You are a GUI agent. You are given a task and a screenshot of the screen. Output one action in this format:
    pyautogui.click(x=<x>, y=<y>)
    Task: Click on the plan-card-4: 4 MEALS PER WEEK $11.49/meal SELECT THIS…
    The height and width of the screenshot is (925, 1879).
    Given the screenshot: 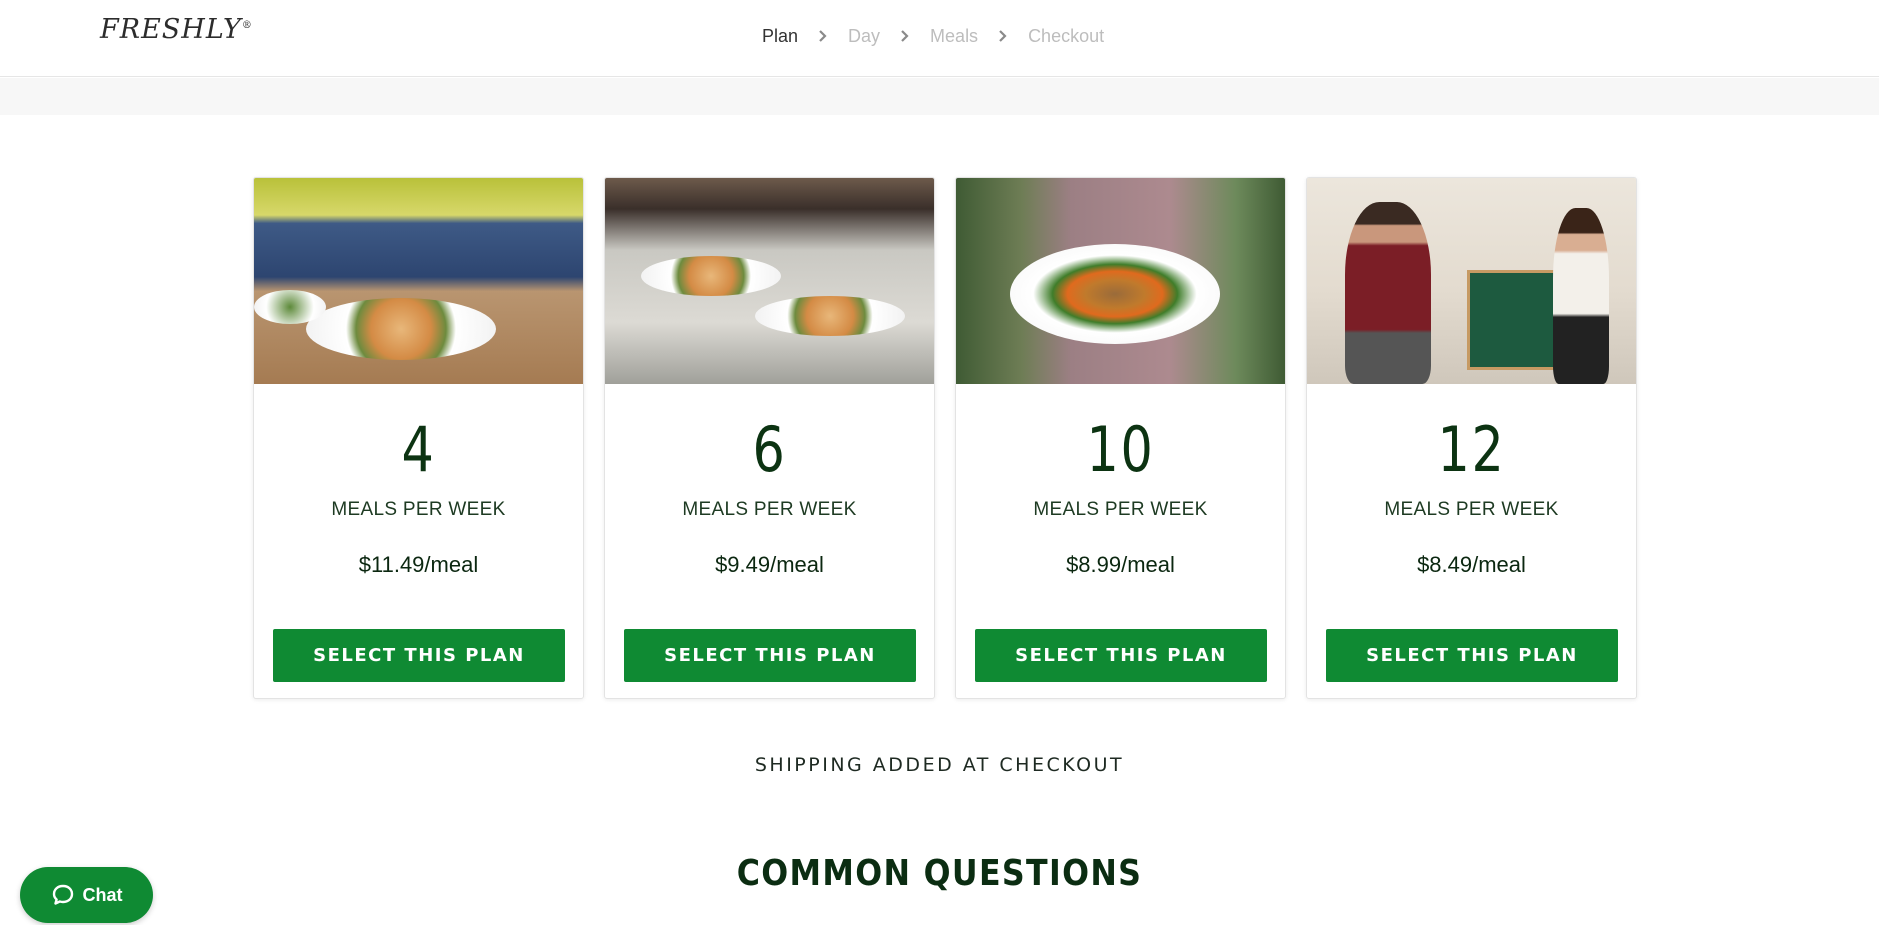 What is the action you would take?
    pyautogui.click(x=418, y=438)
    